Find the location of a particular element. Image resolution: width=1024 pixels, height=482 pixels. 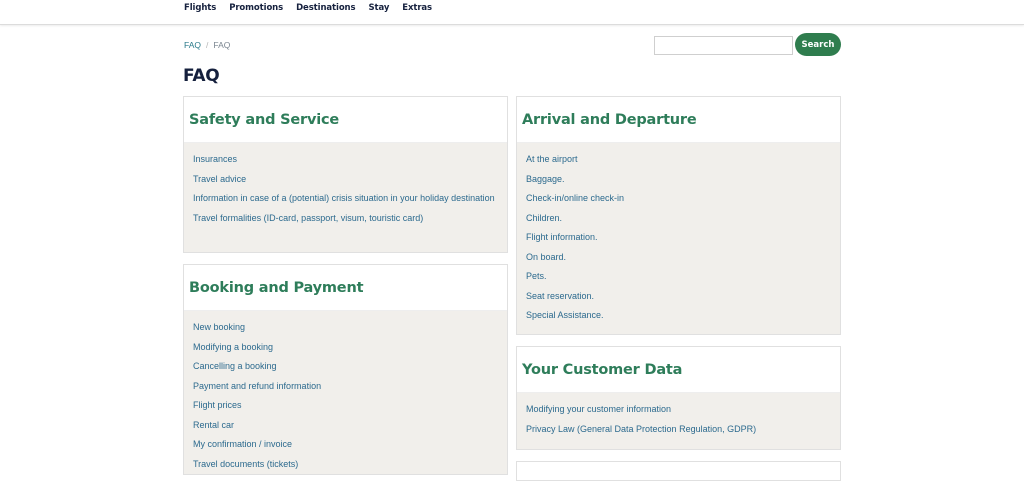

faq-link-baggage: Baggage. is located at coordinates (678, 180).